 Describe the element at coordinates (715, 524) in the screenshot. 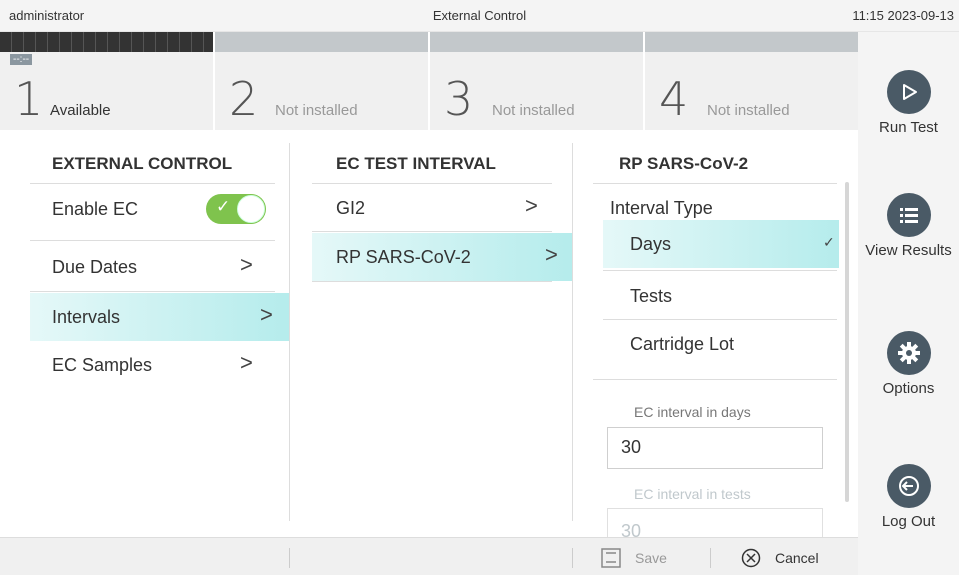

I see `ec-interval-tests-input: 30` at that location.